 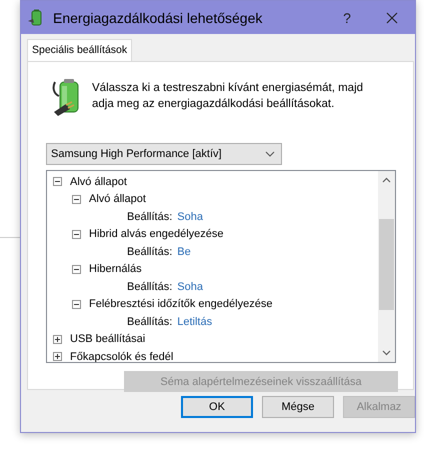 What do you see at coordinates (298, 407) in the screenshot?
I see `dialog-button: Mégse` at bounding box center [298, 407].